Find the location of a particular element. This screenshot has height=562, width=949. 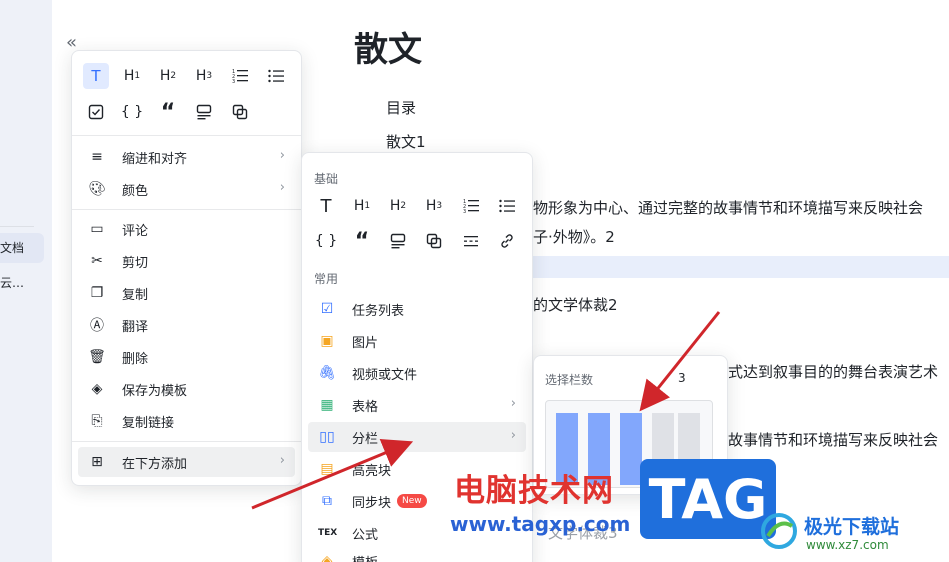

page-title: 散文 is located at coordinates (388, 50).